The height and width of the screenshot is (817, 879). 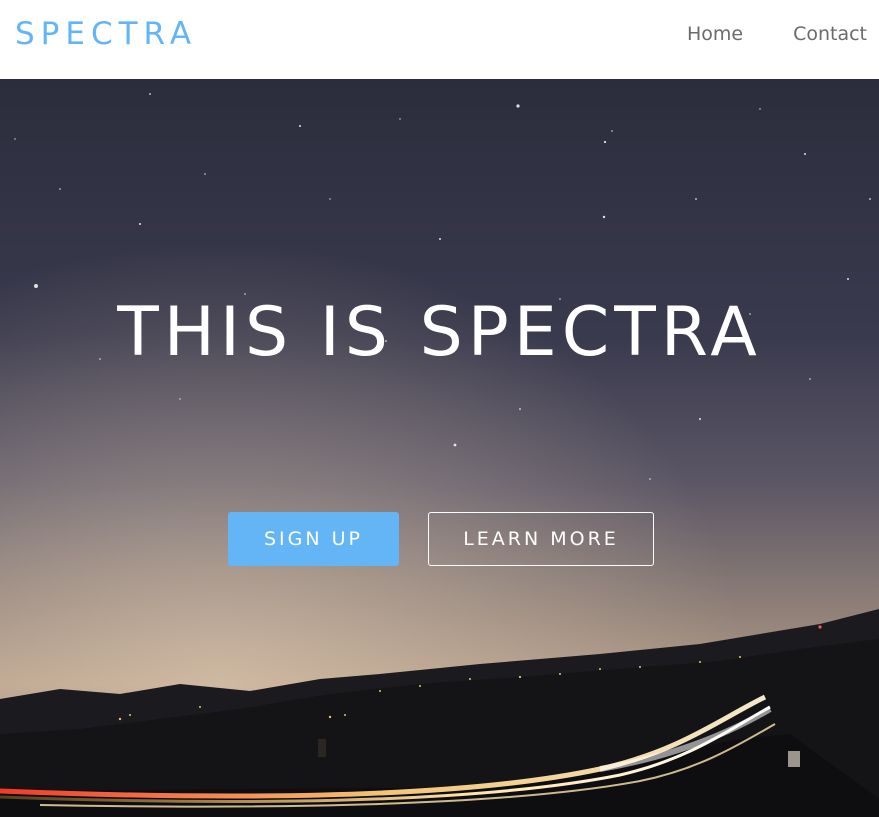 I want to click on top-navbar: SPECTRA Home Contact, so click(x=439, y=39).